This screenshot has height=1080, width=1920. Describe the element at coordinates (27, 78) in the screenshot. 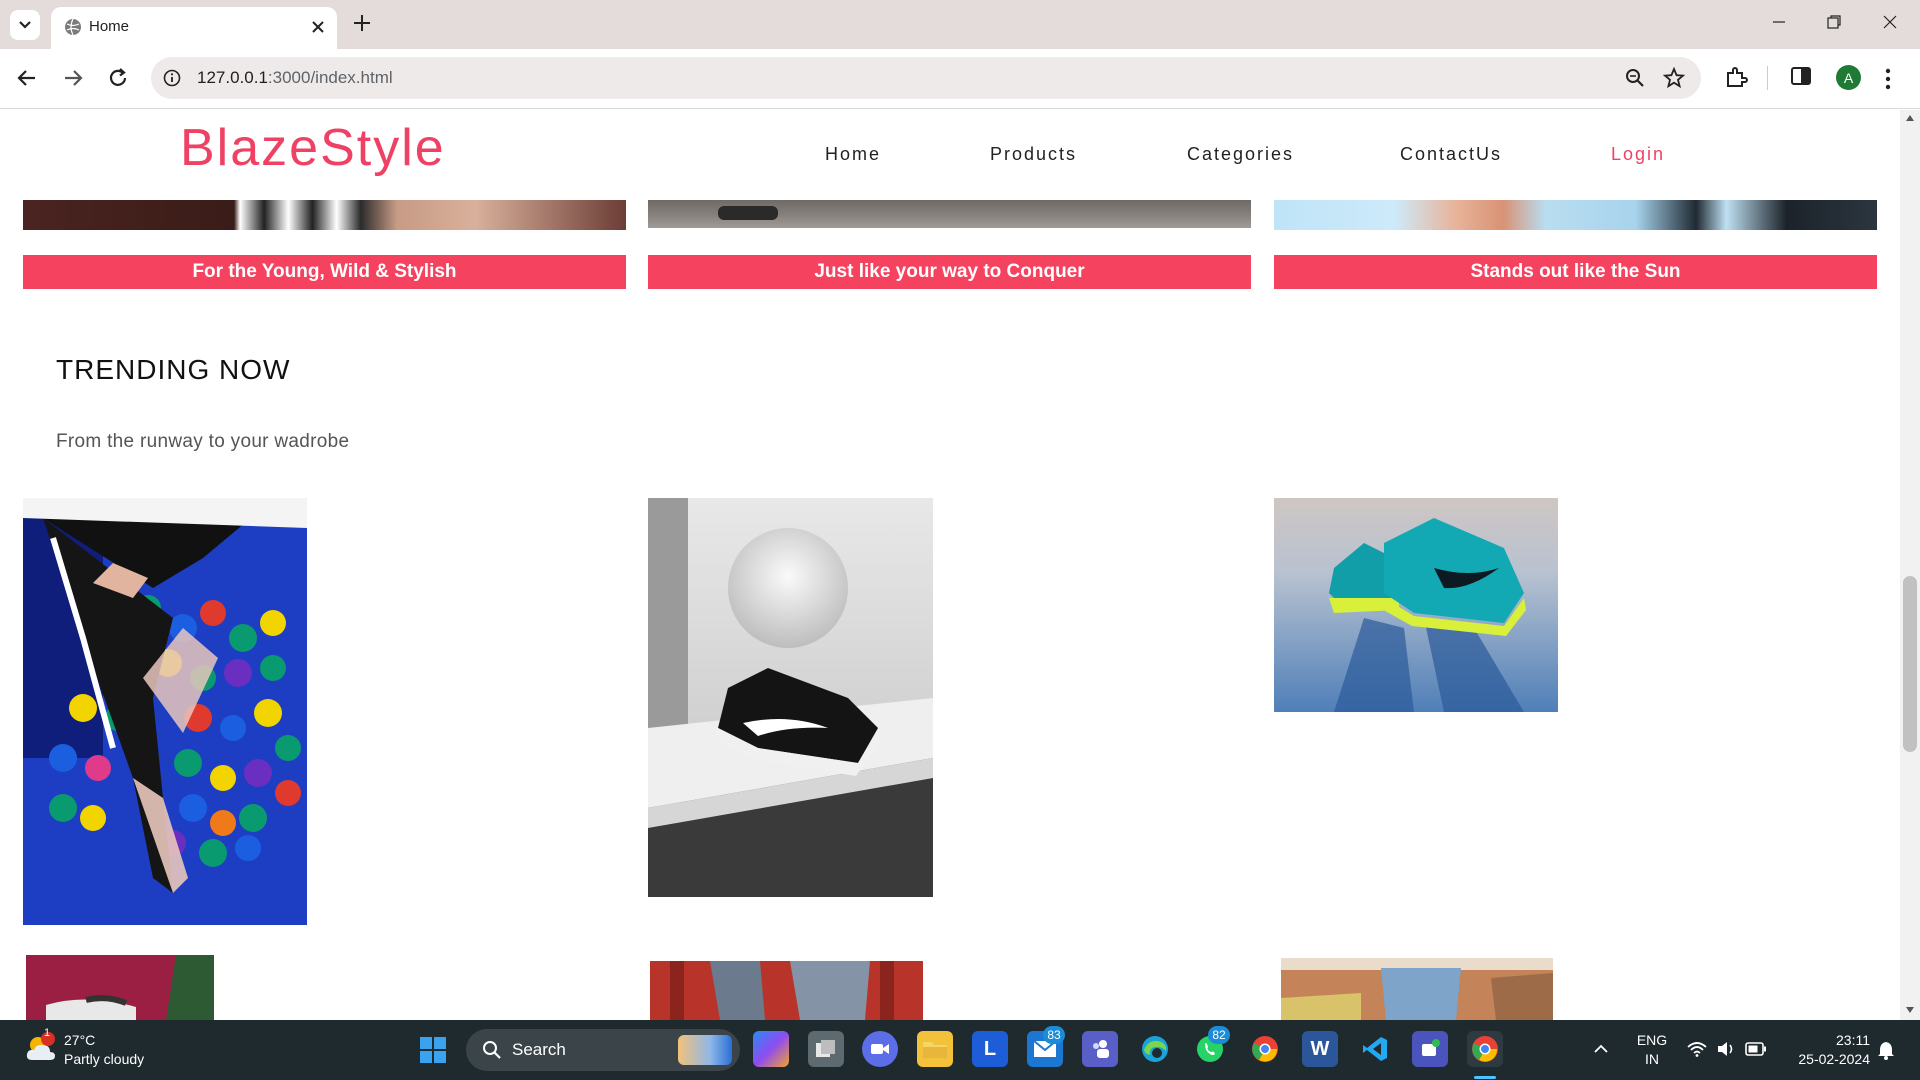

I see `back-icon` at that location.